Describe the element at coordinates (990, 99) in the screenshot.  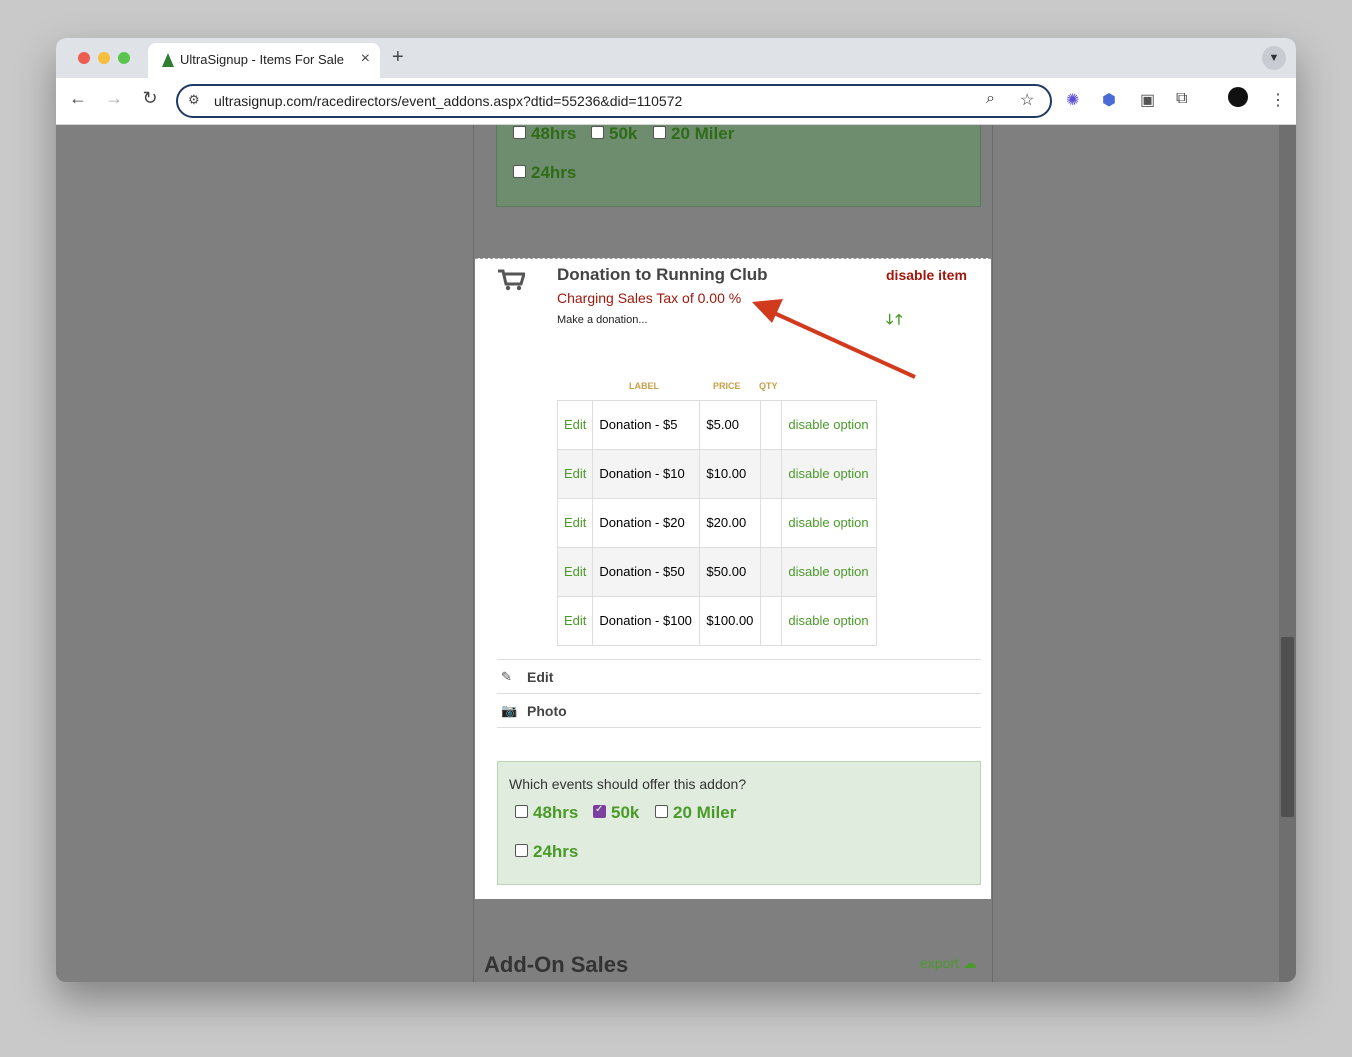
I see `zoom-icon: ⌕` at that location.